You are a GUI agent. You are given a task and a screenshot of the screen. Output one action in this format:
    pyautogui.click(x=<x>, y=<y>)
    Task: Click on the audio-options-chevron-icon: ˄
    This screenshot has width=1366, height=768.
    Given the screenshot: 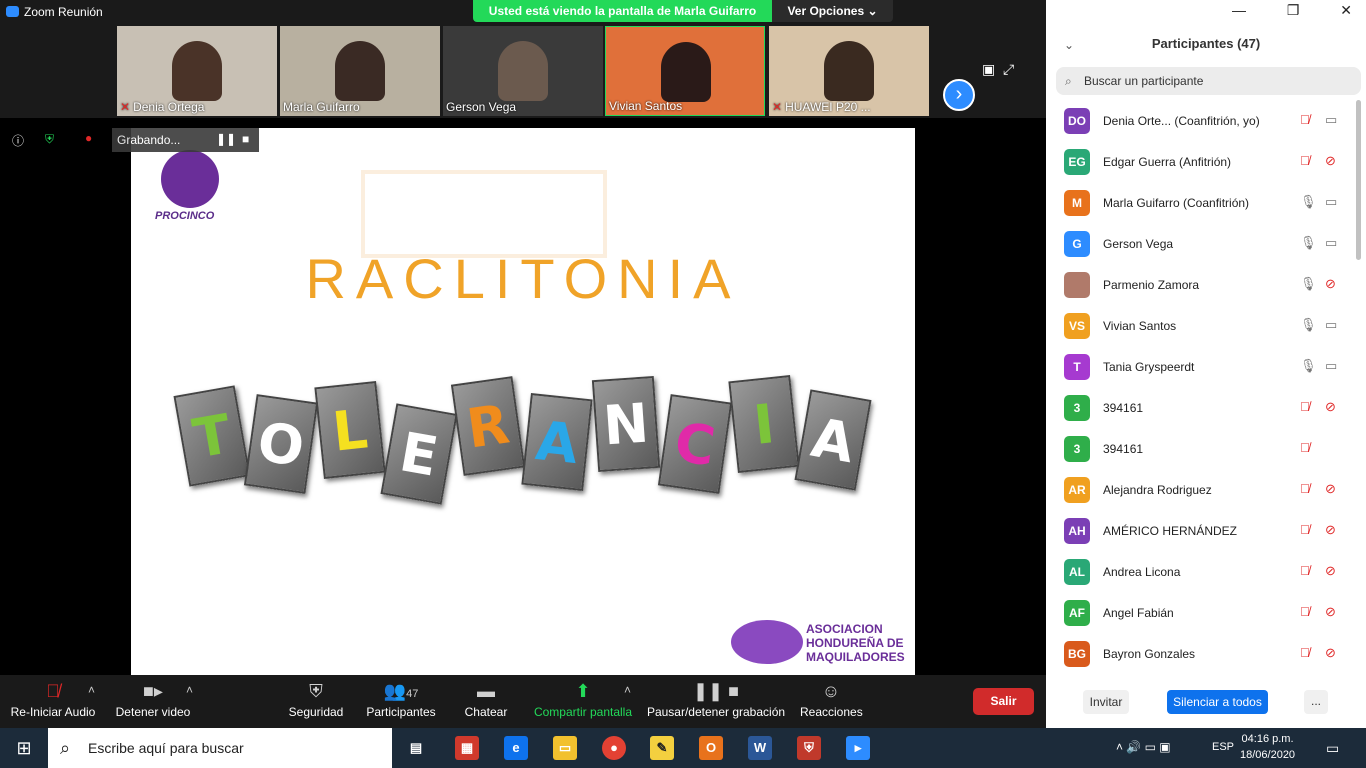 What is the action you would take?
    pyautogui.click(x=91, y=690)
    